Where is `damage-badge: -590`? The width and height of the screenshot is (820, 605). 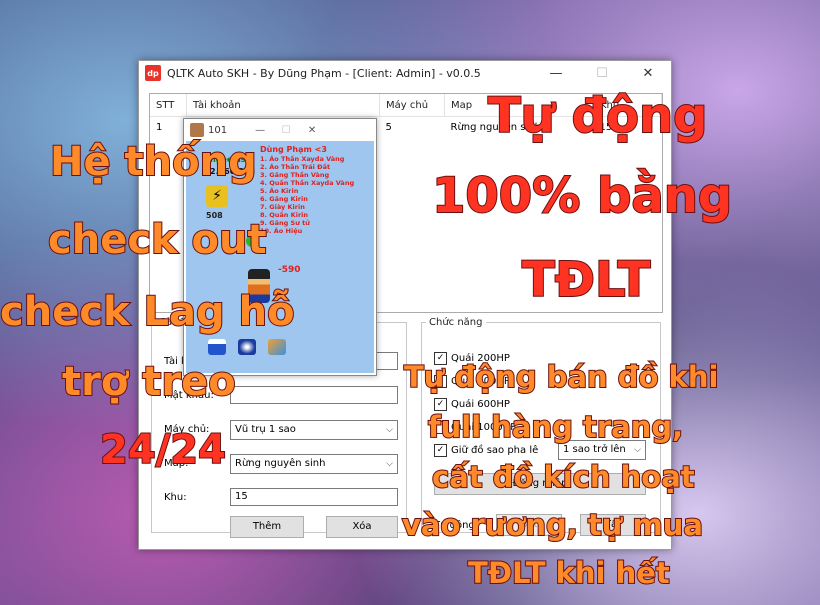
damage-badge: -590 is located at coordinates (289, 270).